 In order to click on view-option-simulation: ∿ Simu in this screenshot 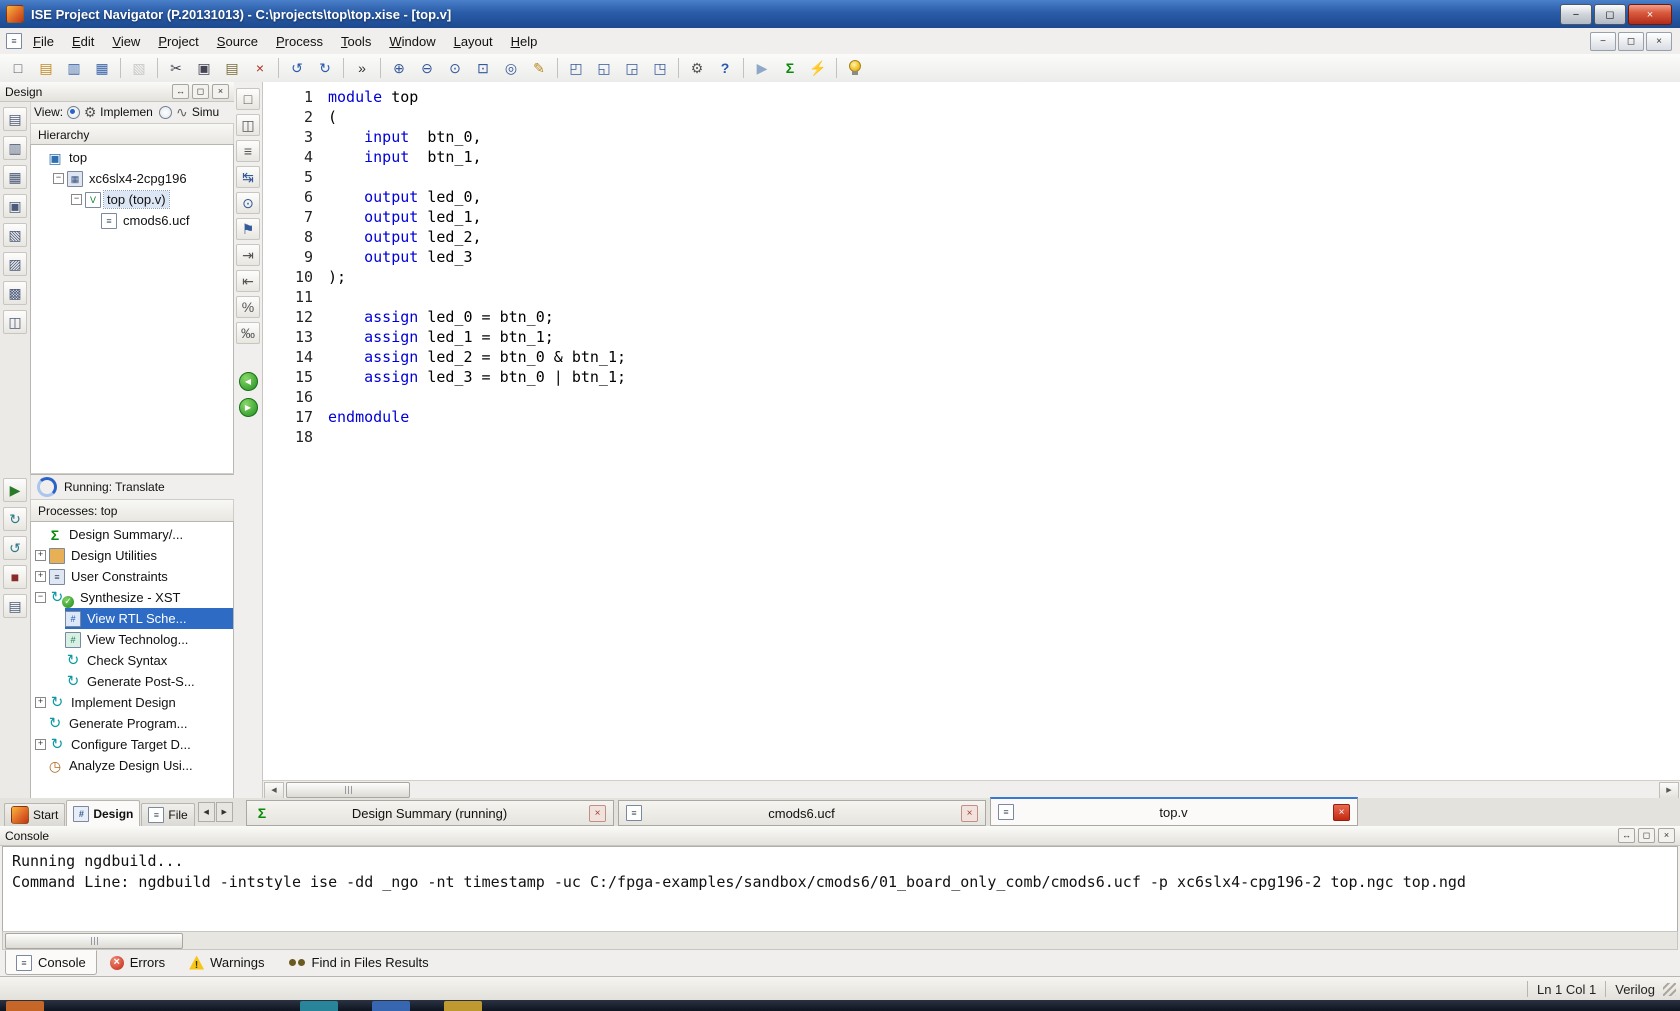, I will do `click(188, 112)`.